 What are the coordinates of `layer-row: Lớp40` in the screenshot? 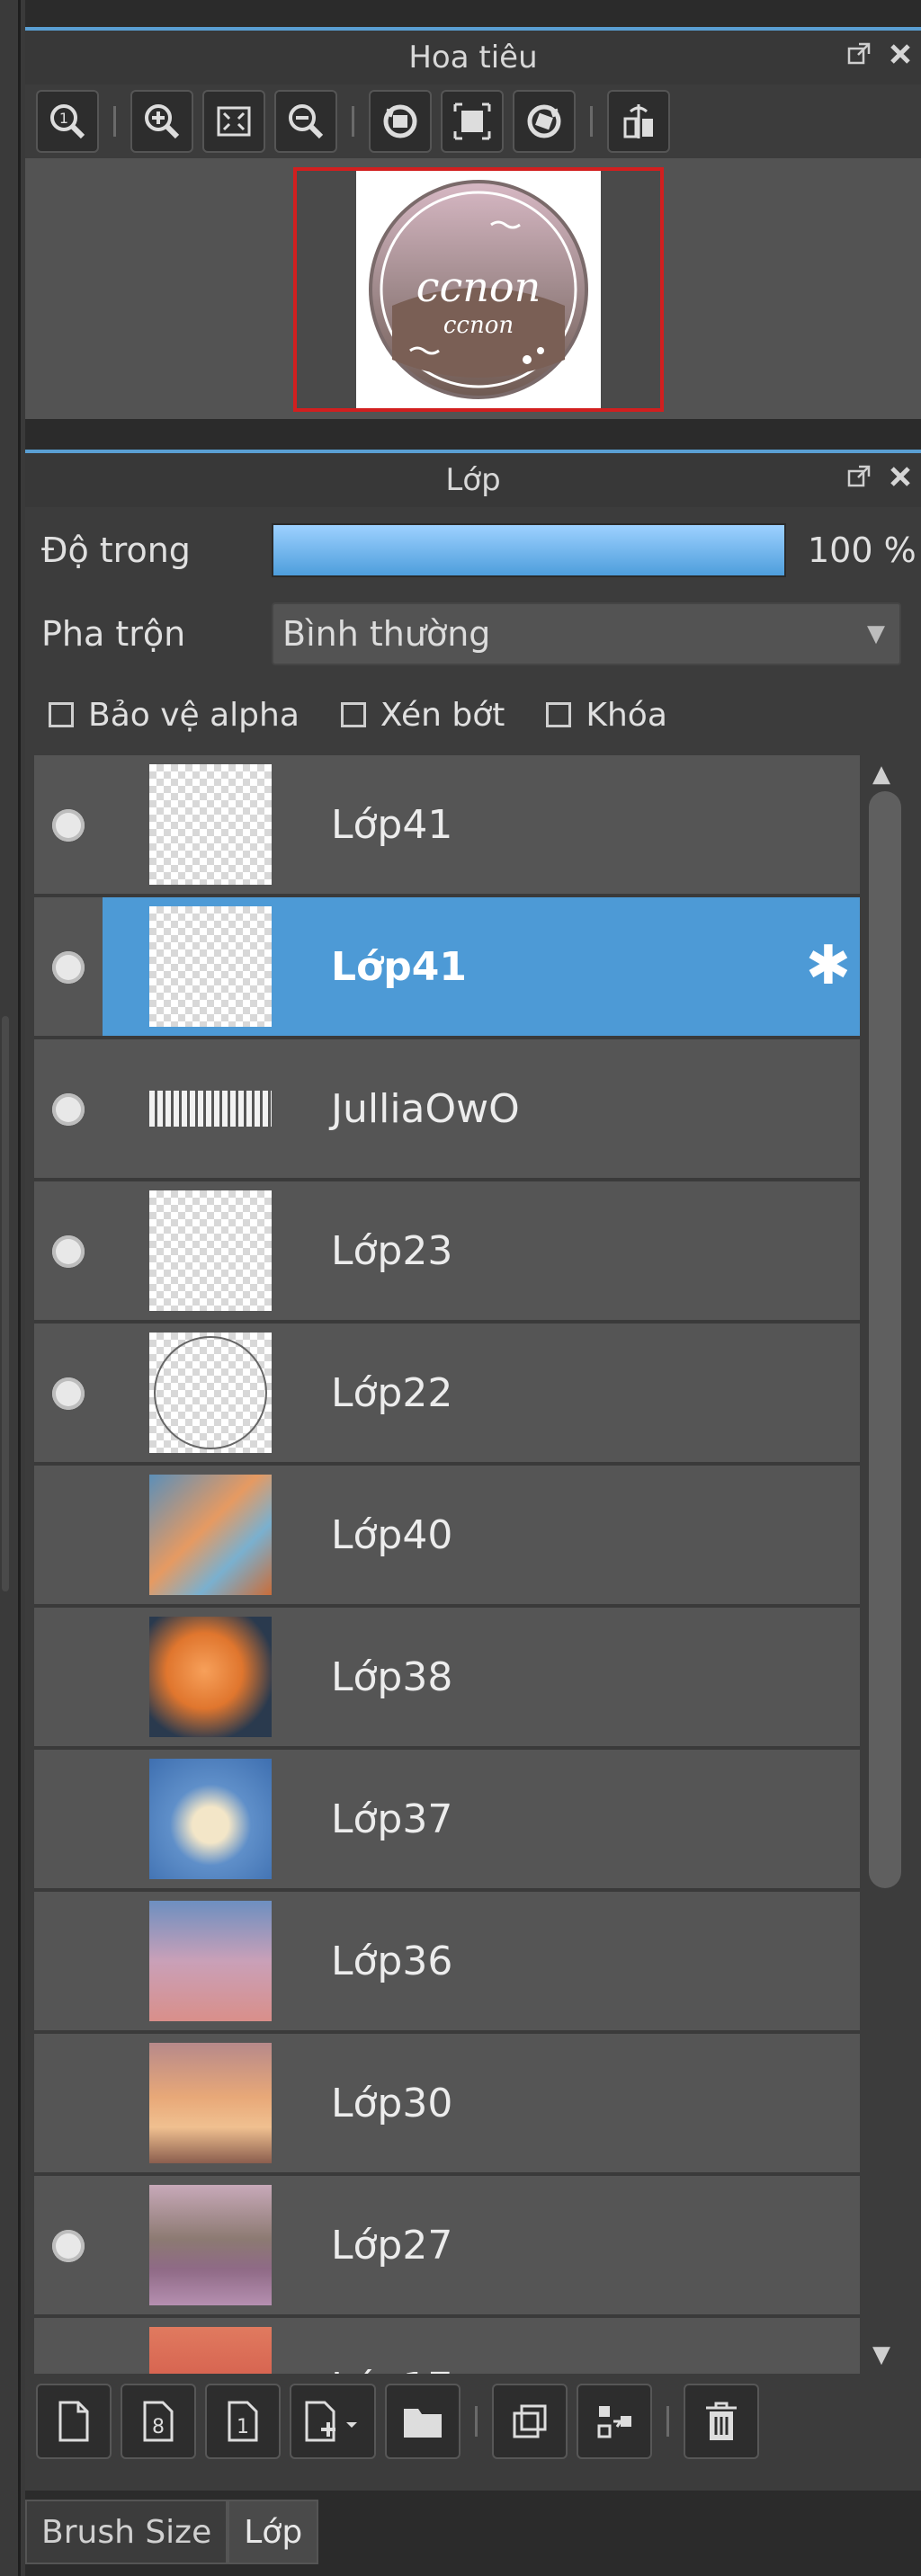 It's located at (447, 1537).